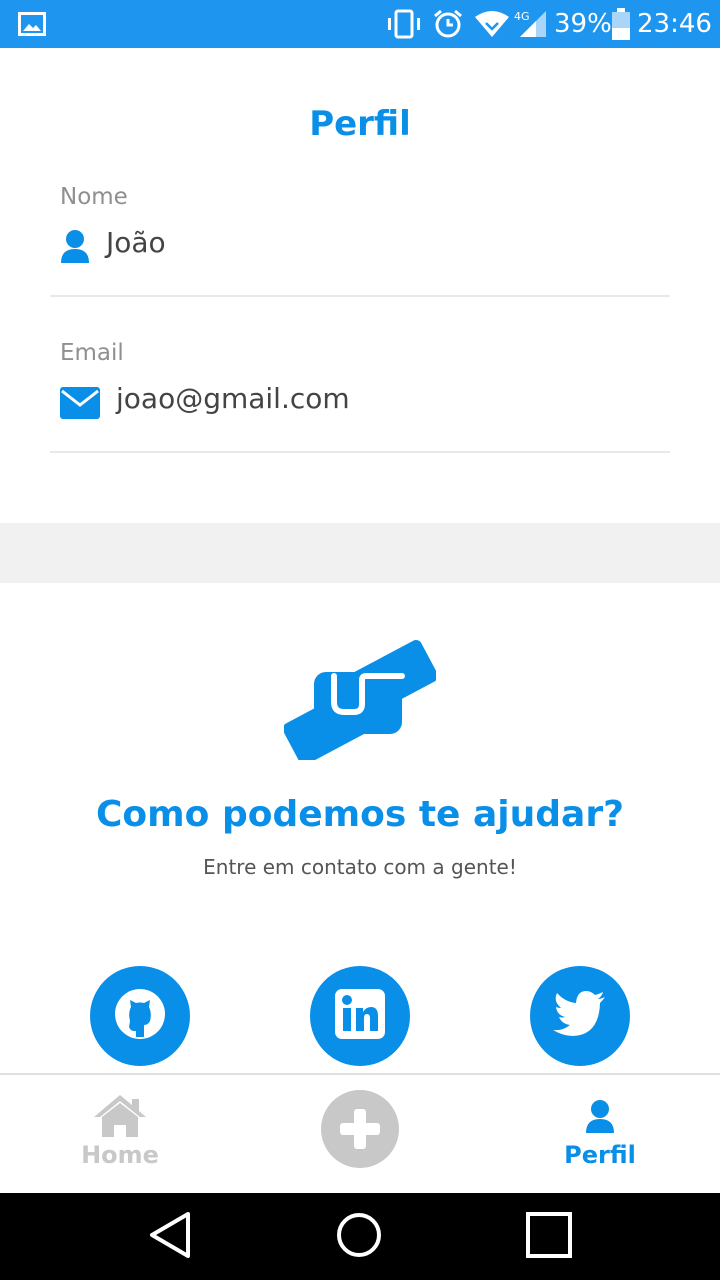 Image resolution: width=720 pixels, height=1280 pixels. Describe the element at coordinates (233, 398) in the screenshot. I see `email-value: joao@gmail.com` at that location.